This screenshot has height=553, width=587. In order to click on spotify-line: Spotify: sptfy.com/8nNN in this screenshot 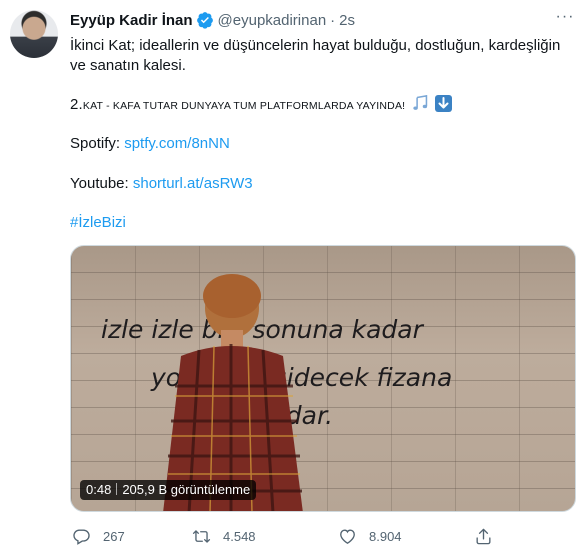, I will do `click(150, 144)`.